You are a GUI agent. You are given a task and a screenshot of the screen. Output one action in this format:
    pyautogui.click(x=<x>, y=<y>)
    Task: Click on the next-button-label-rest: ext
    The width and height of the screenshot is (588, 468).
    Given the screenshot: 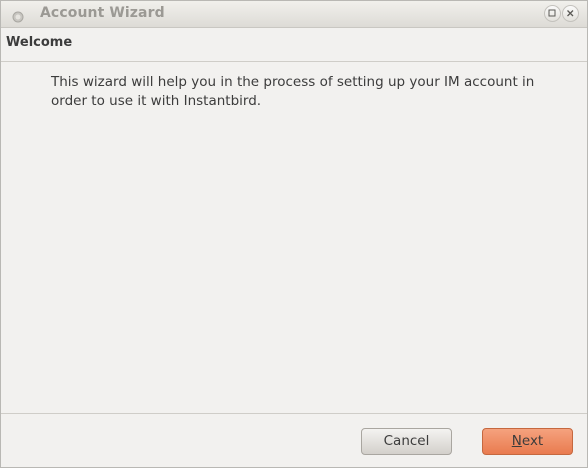 What is the action you would take?
    pyautogui.click(x=532, y=441)
    